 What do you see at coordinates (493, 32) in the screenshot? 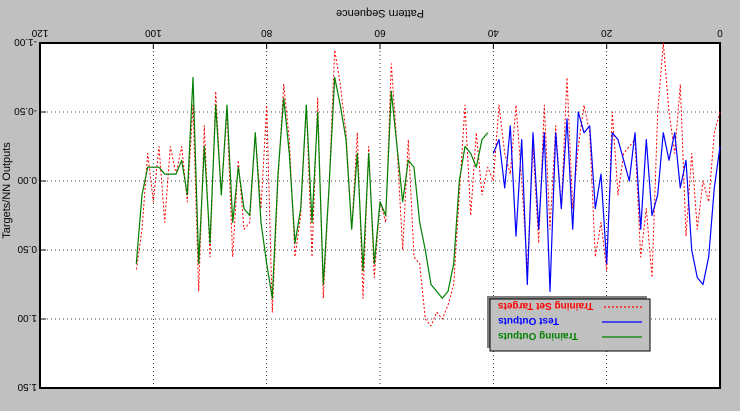
I see `x-tick-label: 40` at bounding box center [493, 32].